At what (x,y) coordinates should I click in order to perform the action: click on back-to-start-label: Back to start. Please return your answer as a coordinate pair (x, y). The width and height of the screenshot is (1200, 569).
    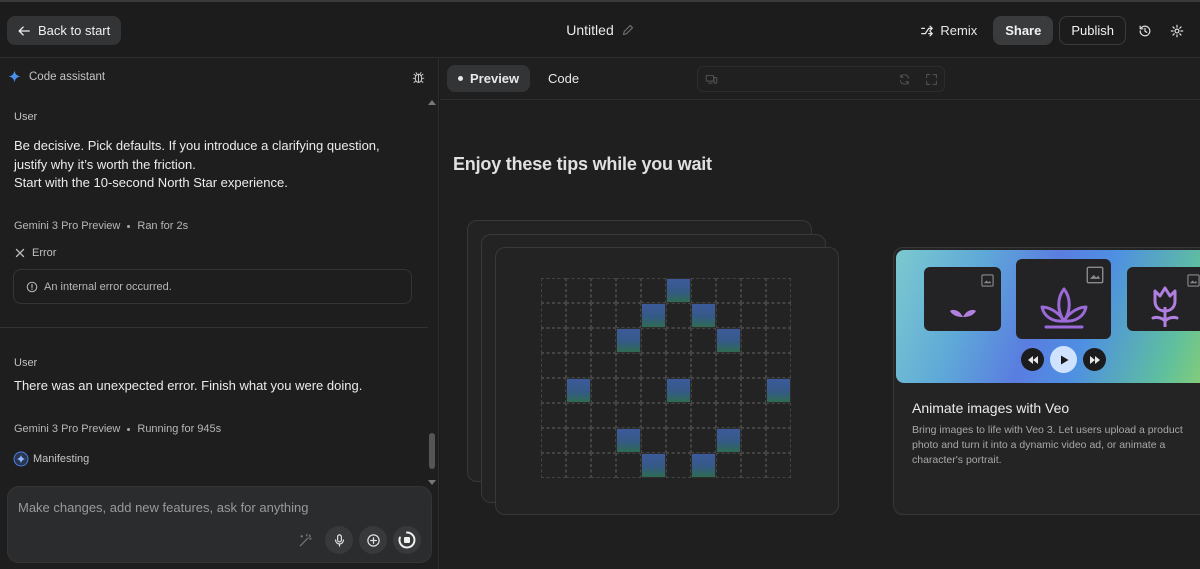
    Looking at the image, I should click on (74, 30).